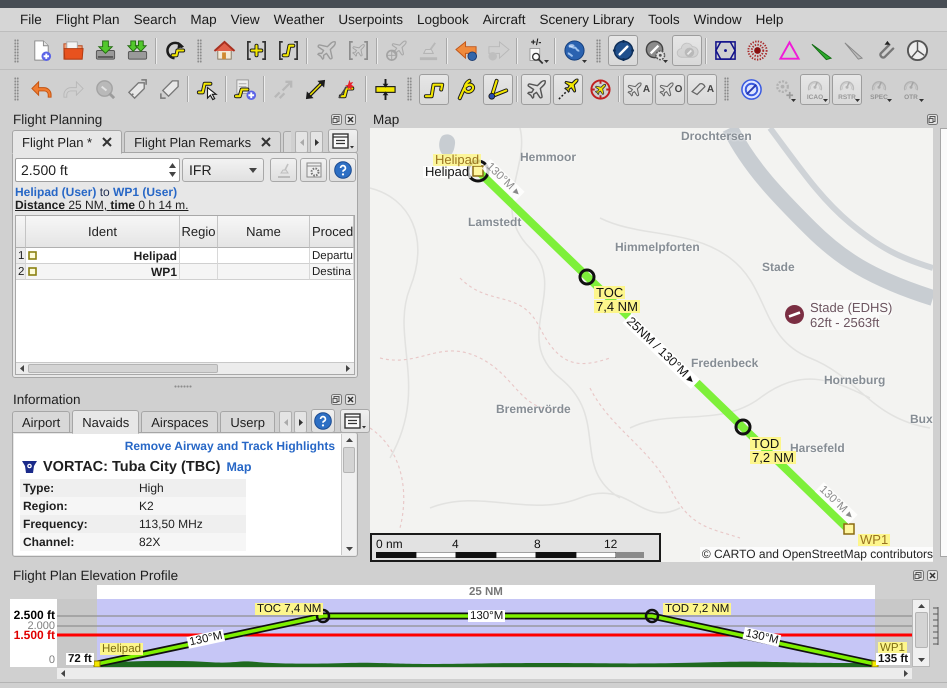 The height and width of the screenshot is (688, 947). I want to click on airplane-brackets-icon, so click(358, 50).